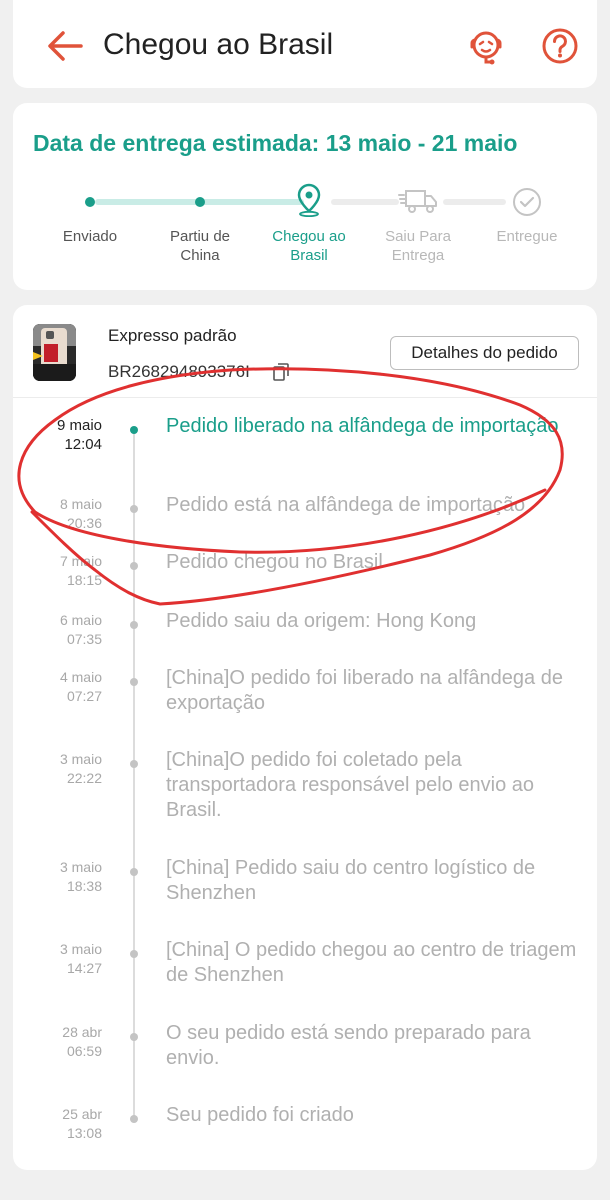 This screenshot has width=610, height=1200. I want to click on event-time: 07:35, so click(84, 639).